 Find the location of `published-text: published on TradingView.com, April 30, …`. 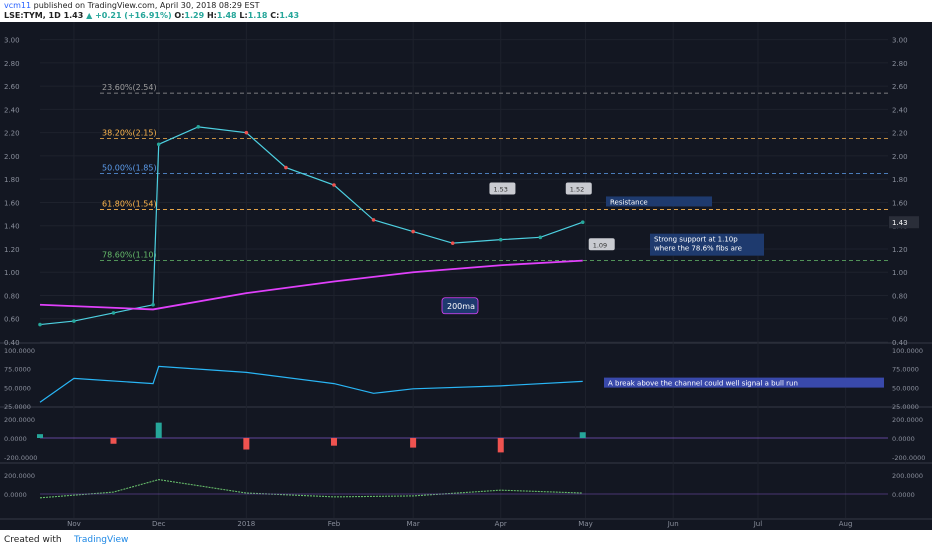

published-text: published on TradingView.com, April 30, … is located at coordinates (146, 5).